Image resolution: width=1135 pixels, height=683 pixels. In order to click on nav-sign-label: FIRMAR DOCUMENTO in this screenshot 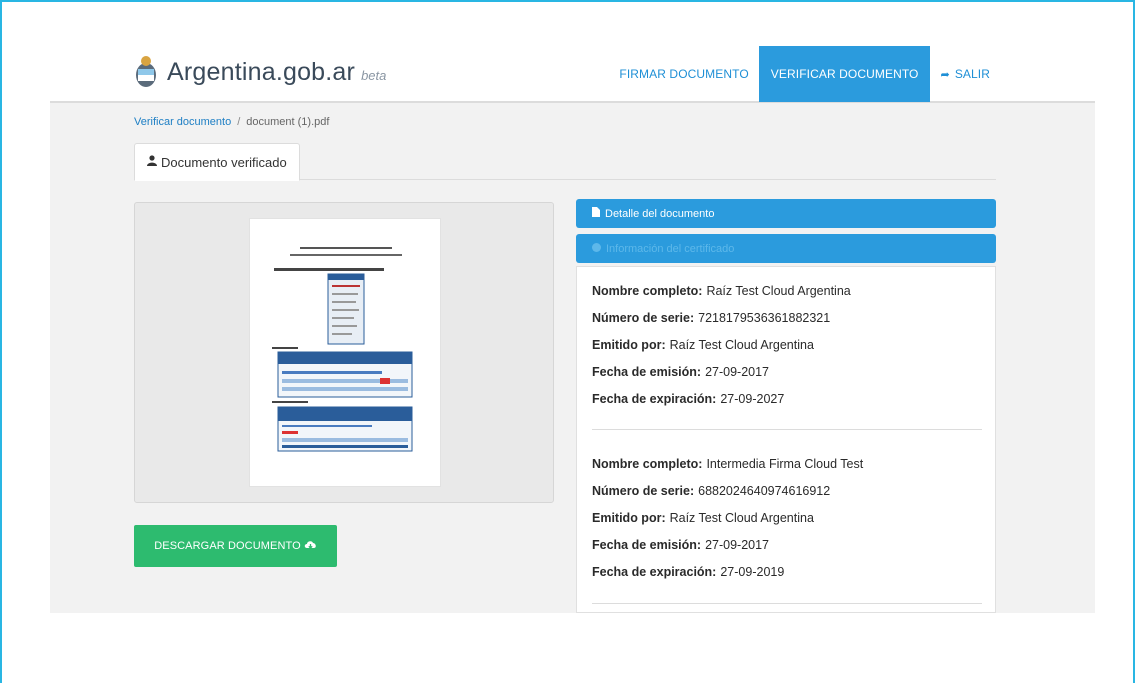, I will do `click(684, 74)`.